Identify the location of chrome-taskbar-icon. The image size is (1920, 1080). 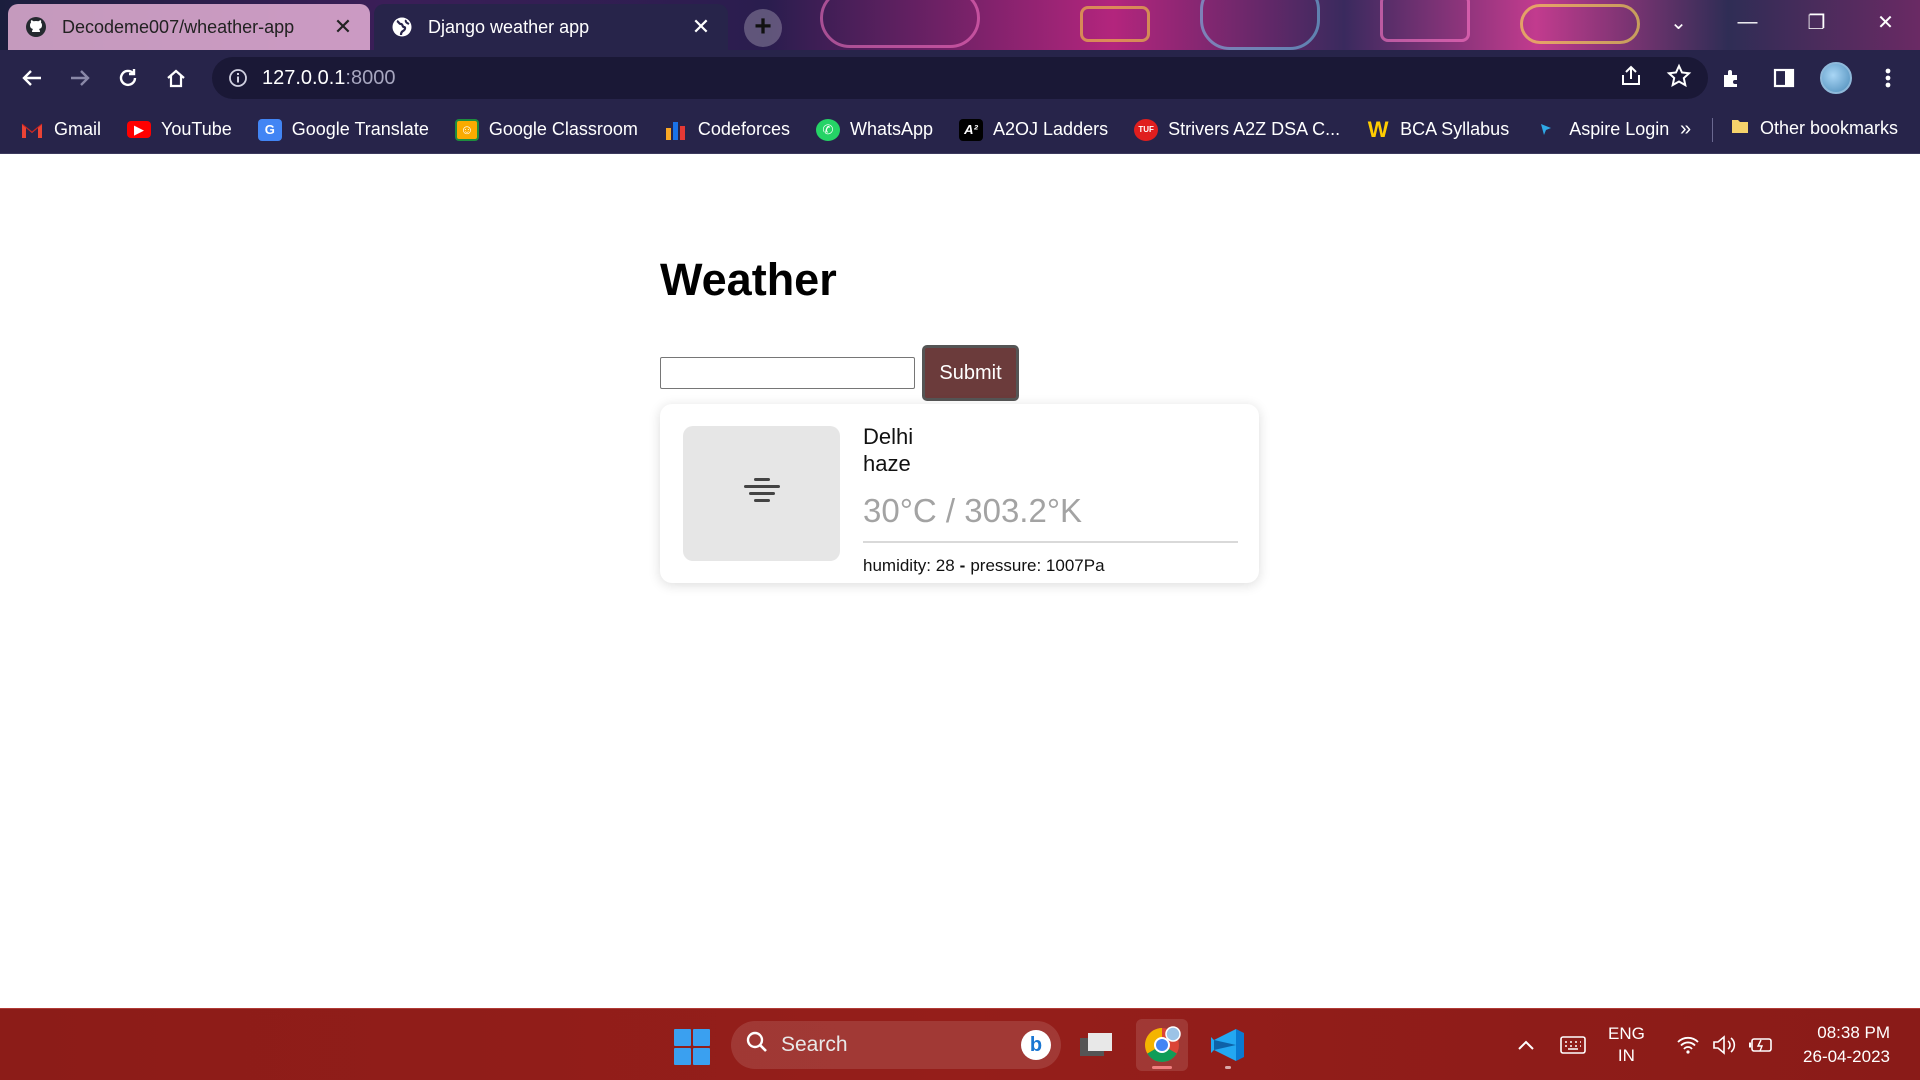
(1162, 1045).